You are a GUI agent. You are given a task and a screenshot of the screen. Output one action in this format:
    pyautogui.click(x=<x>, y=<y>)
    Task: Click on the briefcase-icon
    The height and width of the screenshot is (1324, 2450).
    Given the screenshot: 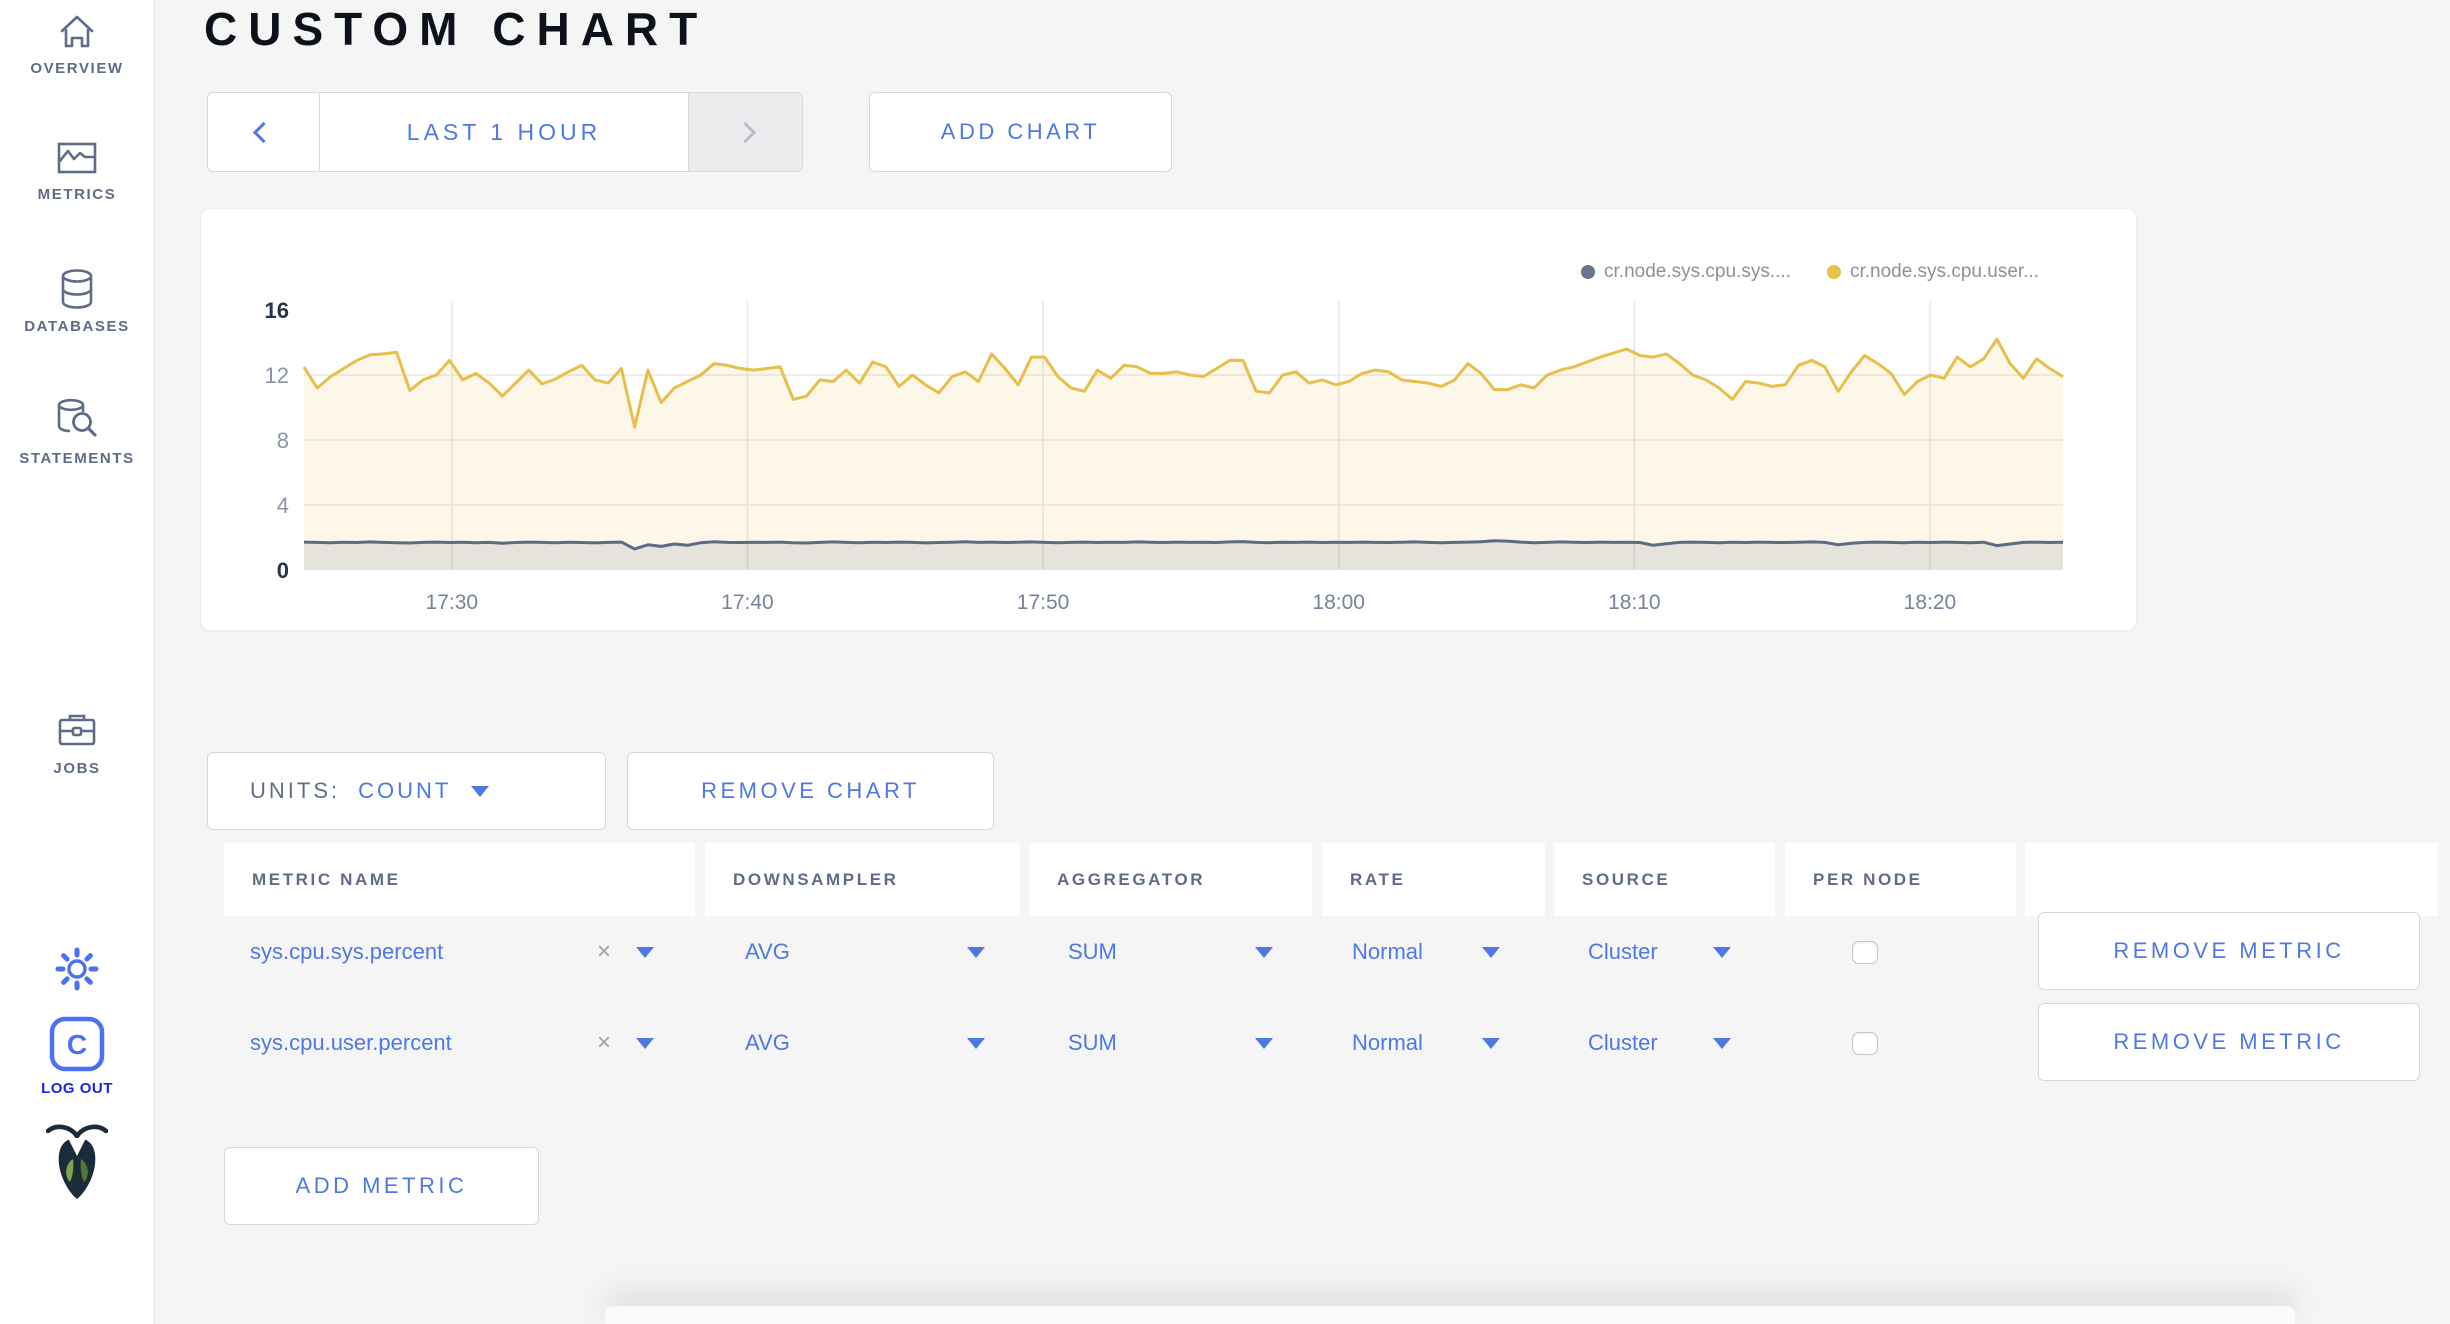 What is the action you would take?
    pyautogui.click(x=77, y=730)
    